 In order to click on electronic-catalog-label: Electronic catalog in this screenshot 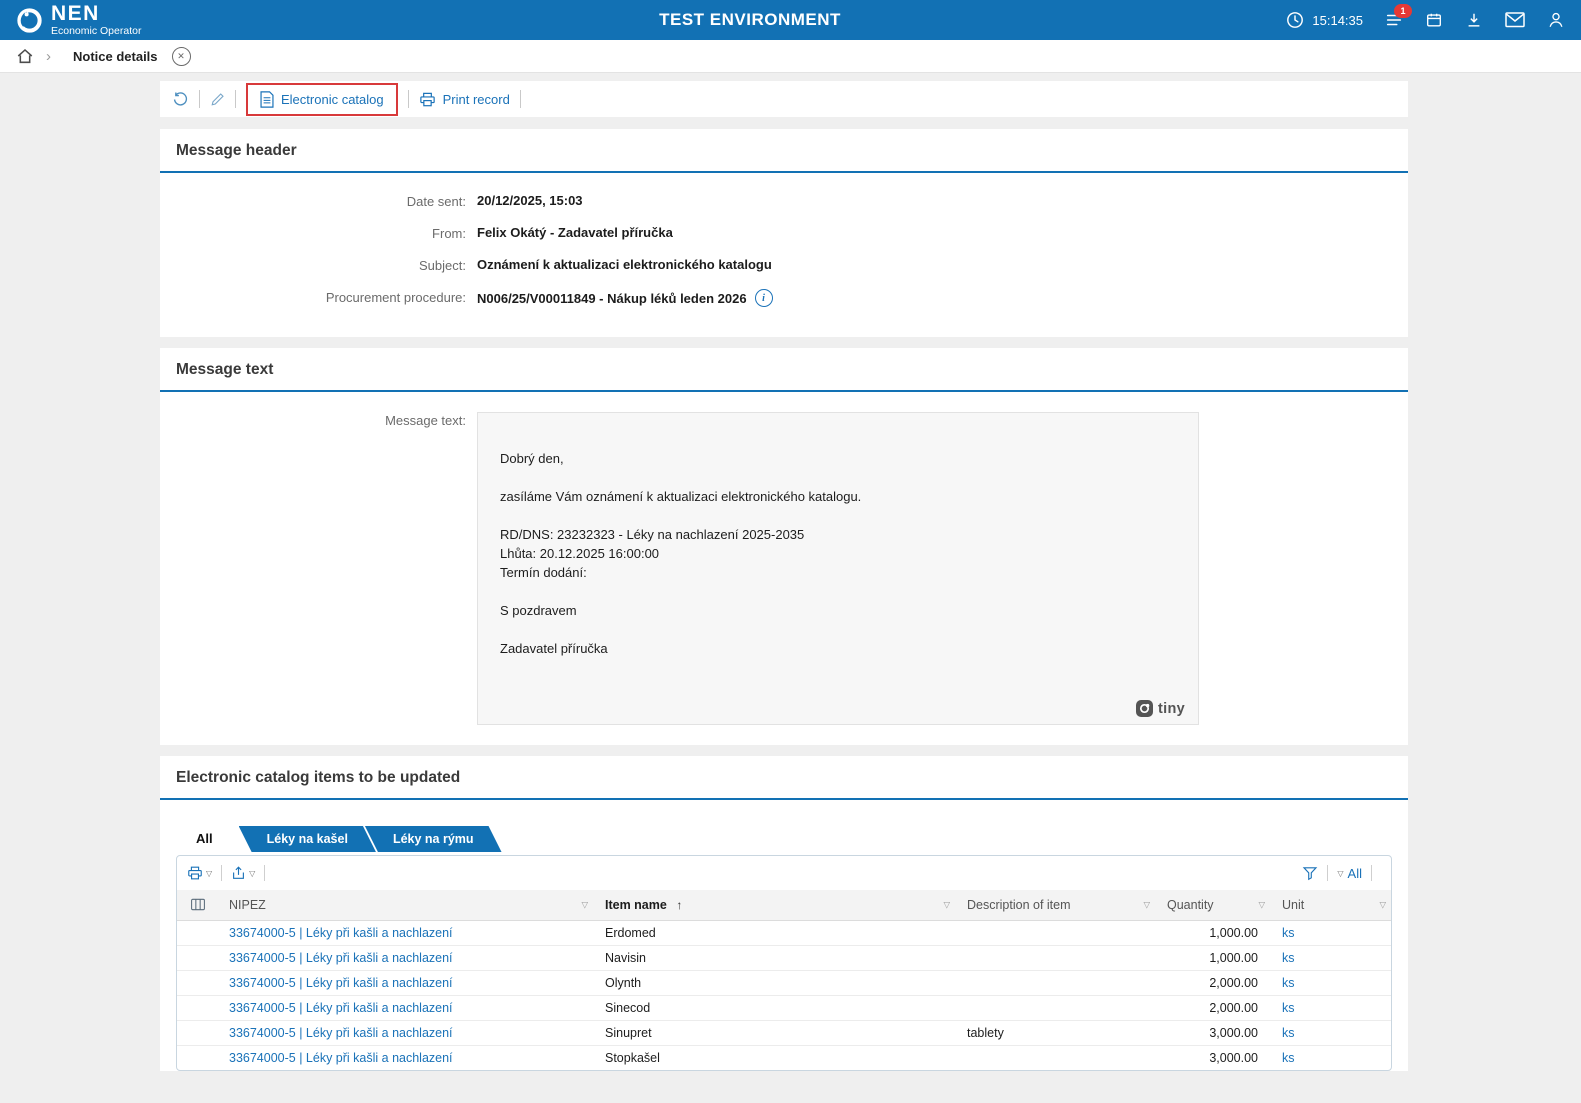, I will do `click(332, 99)`.